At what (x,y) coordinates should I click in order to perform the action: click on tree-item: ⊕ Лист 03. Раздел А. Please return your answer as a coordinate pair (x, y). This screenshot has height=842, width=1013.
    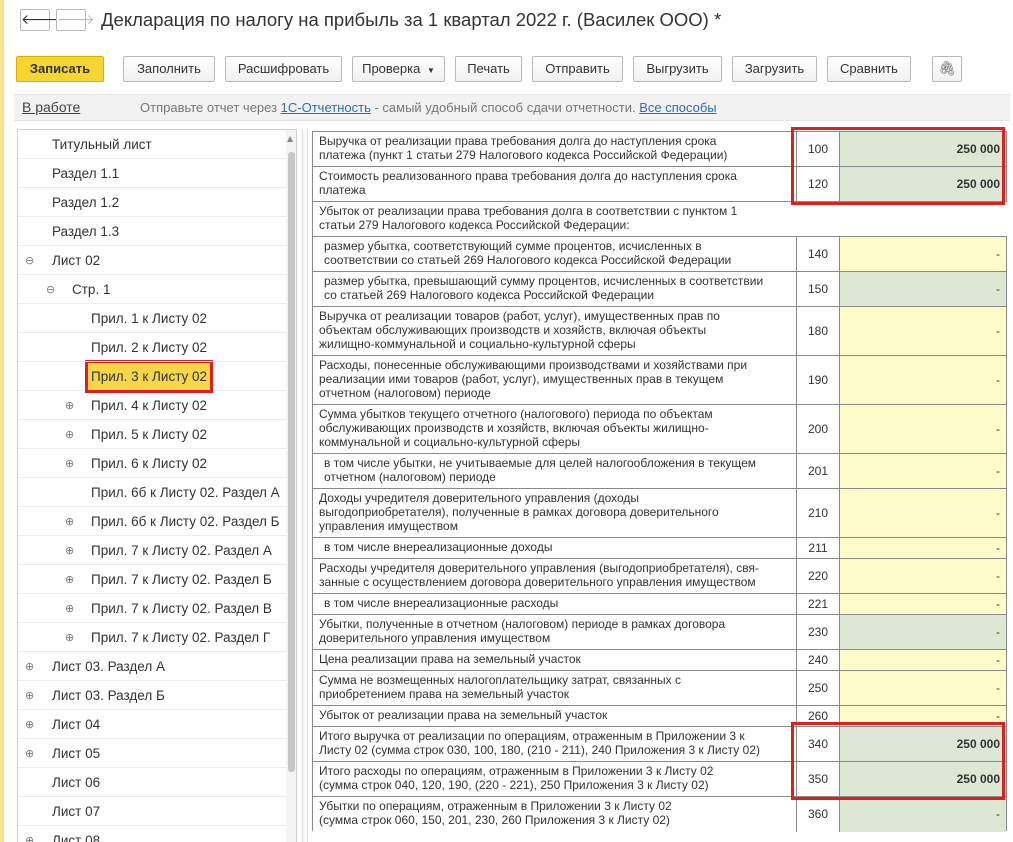
    Looking at the image, I should click on (152, 666).